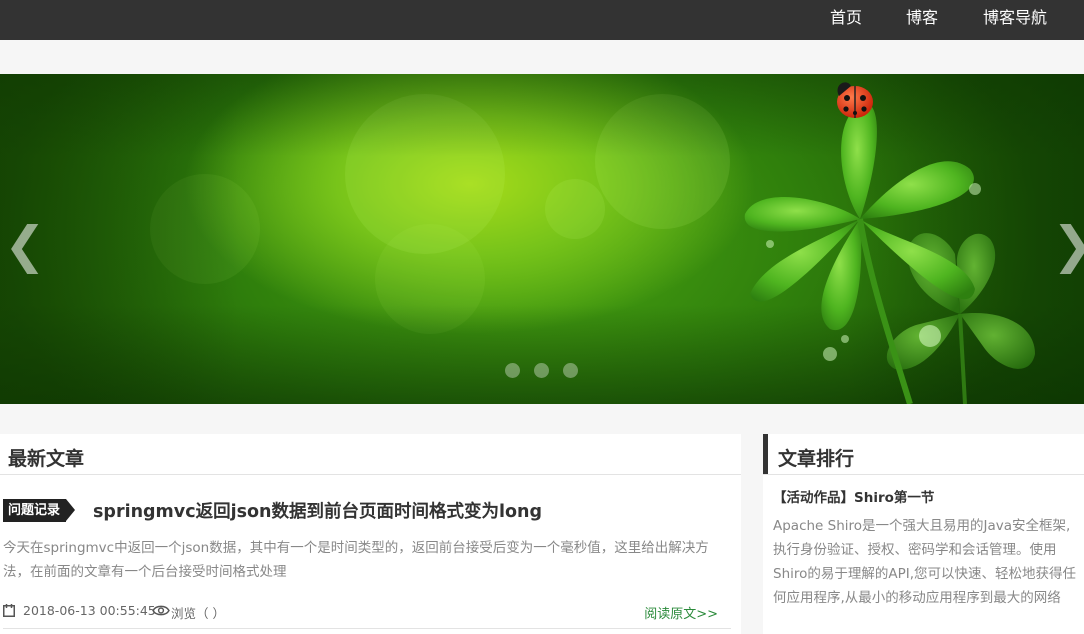 This screenshot has height=634, width=1084. Describe the element at coordinates (317, 510) in the screenshot. I see `article-title-link: springmvc返回json数据到前台页面时间格式变为long` at that location.